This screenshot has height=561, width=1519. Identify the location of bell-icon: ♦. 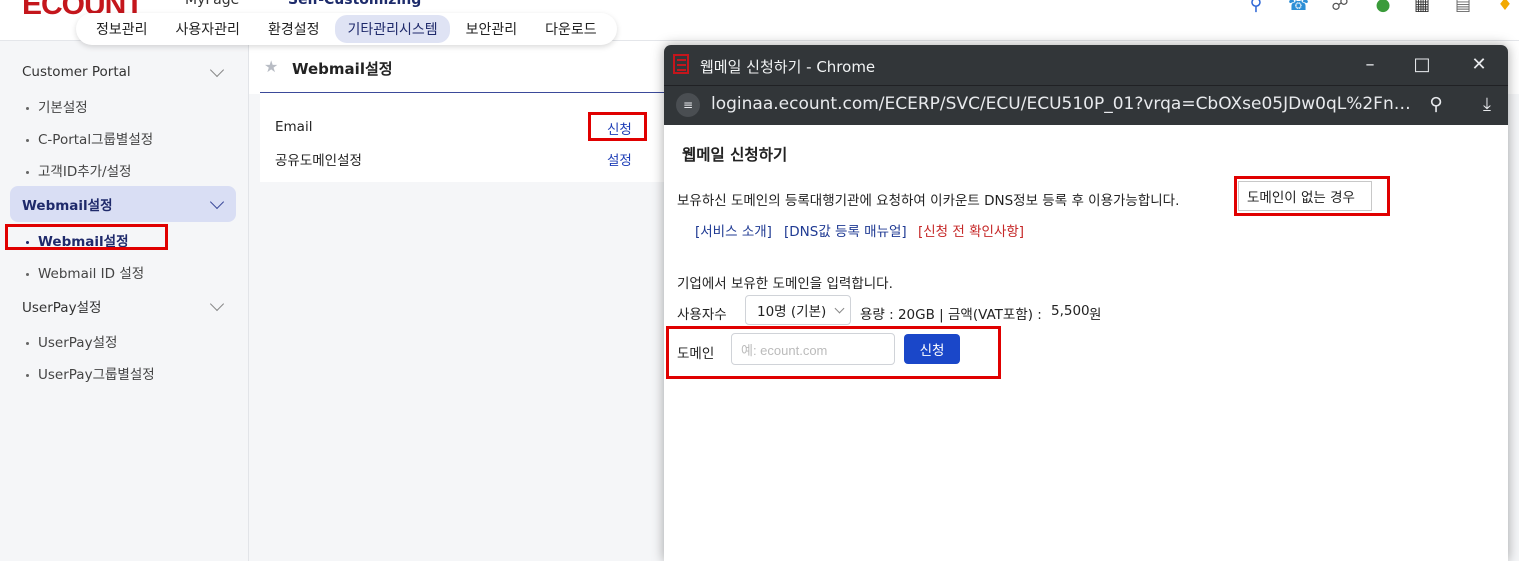
(1505, 7).